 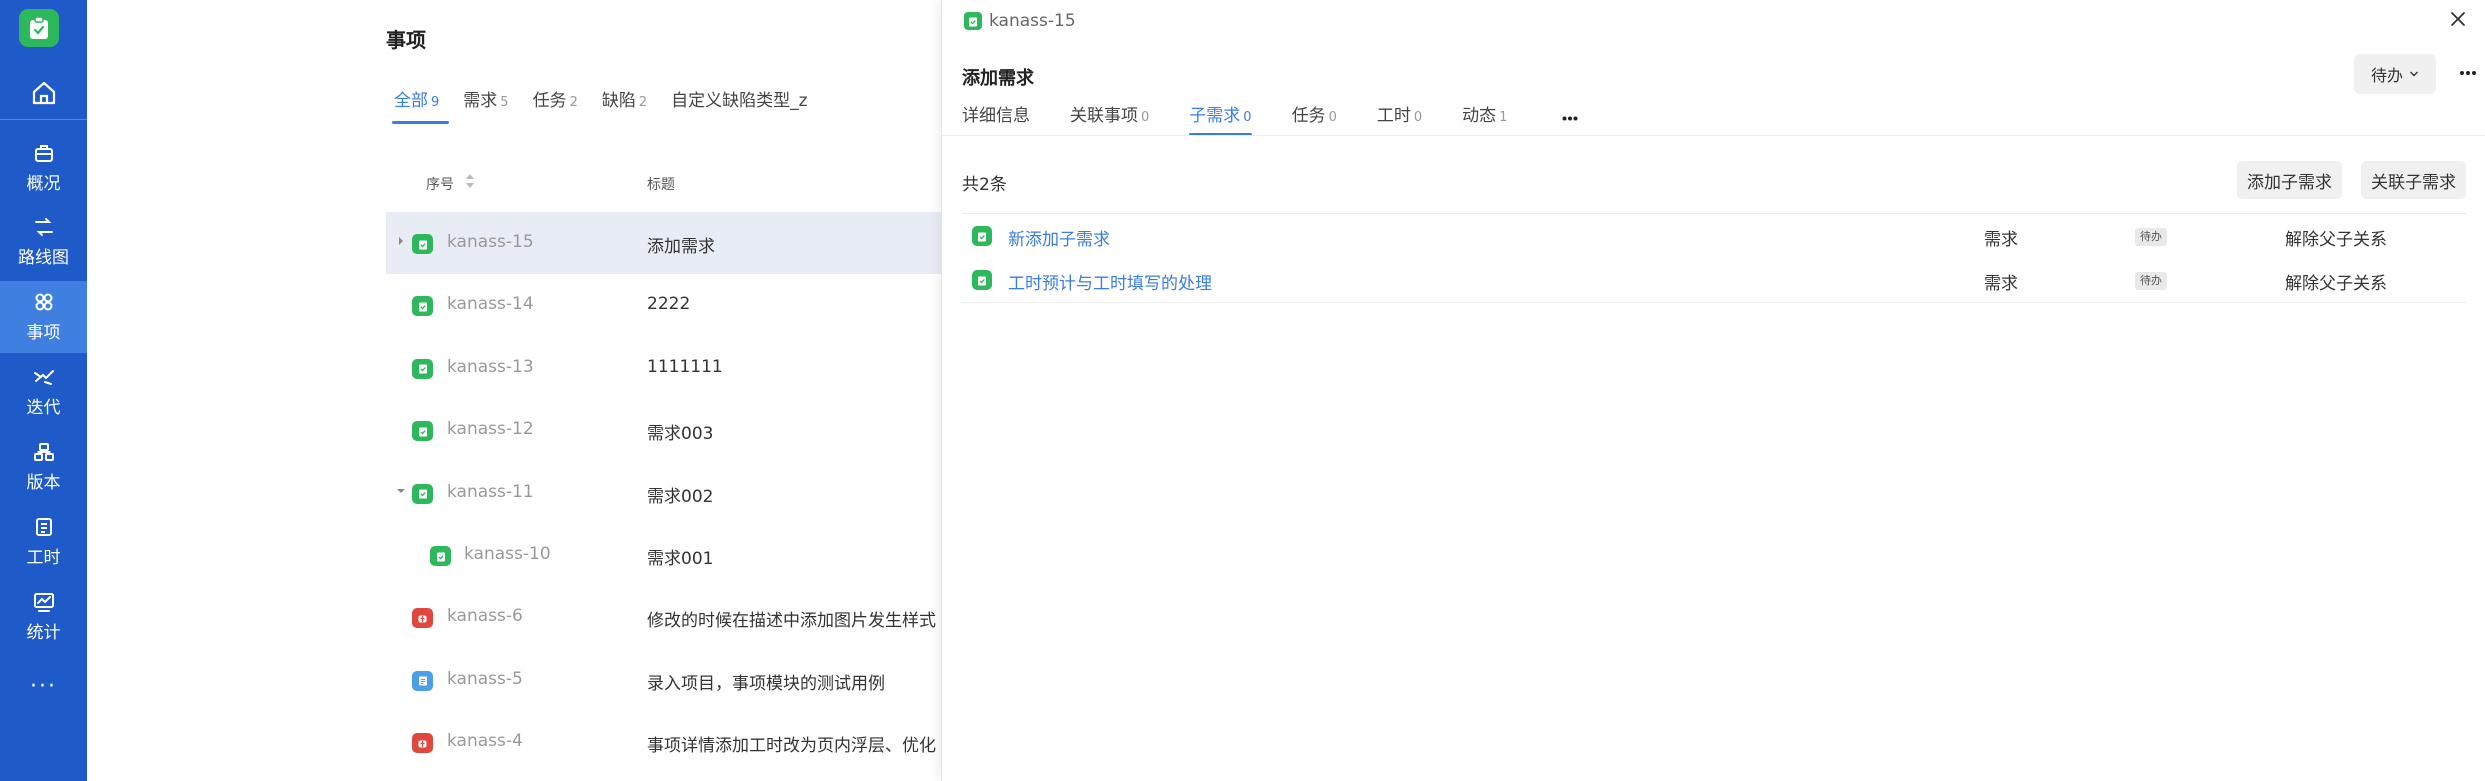 I want to click on issue-code: kanass-12, so click(x=490, y=429).